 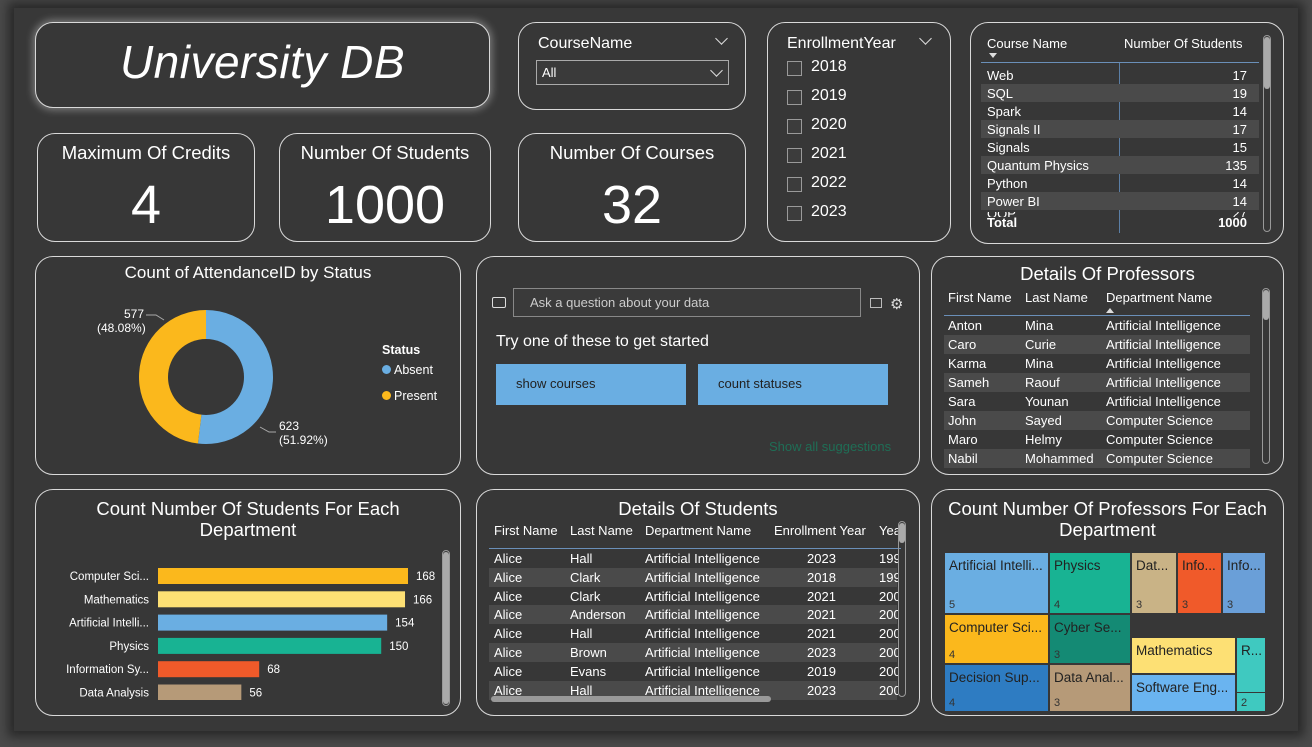 I want to click on professors-scrollbar, so click(x=1266, y=376).